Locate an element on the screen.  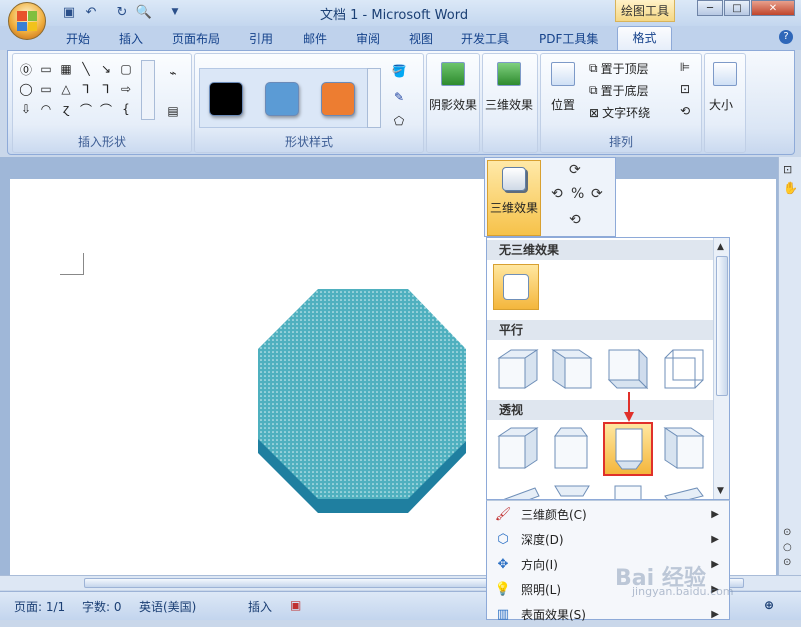
tilt-right-icon: ⟳ is located at coordinates (597, 194).